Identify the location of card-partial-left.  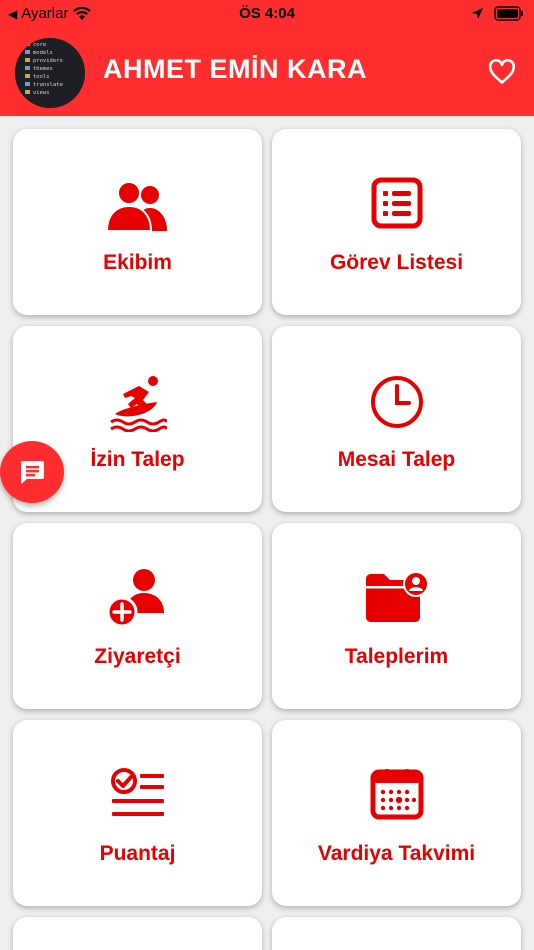
(137, 933).